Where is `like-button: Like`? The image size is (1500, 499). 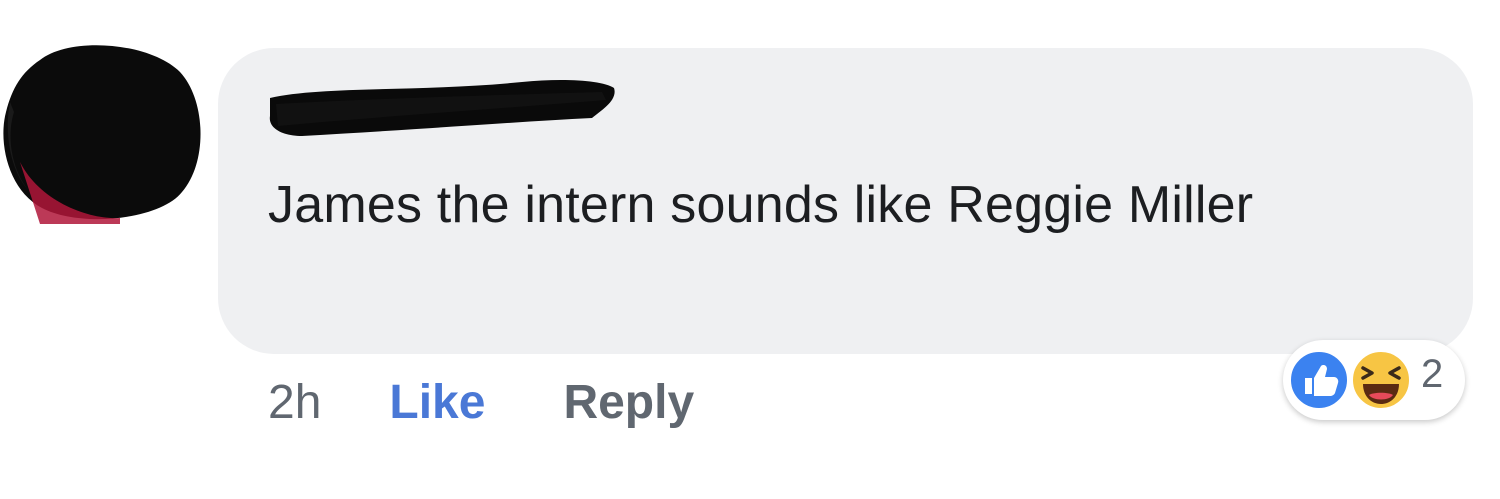 like-button: Like is located at coordinates (437, 402).